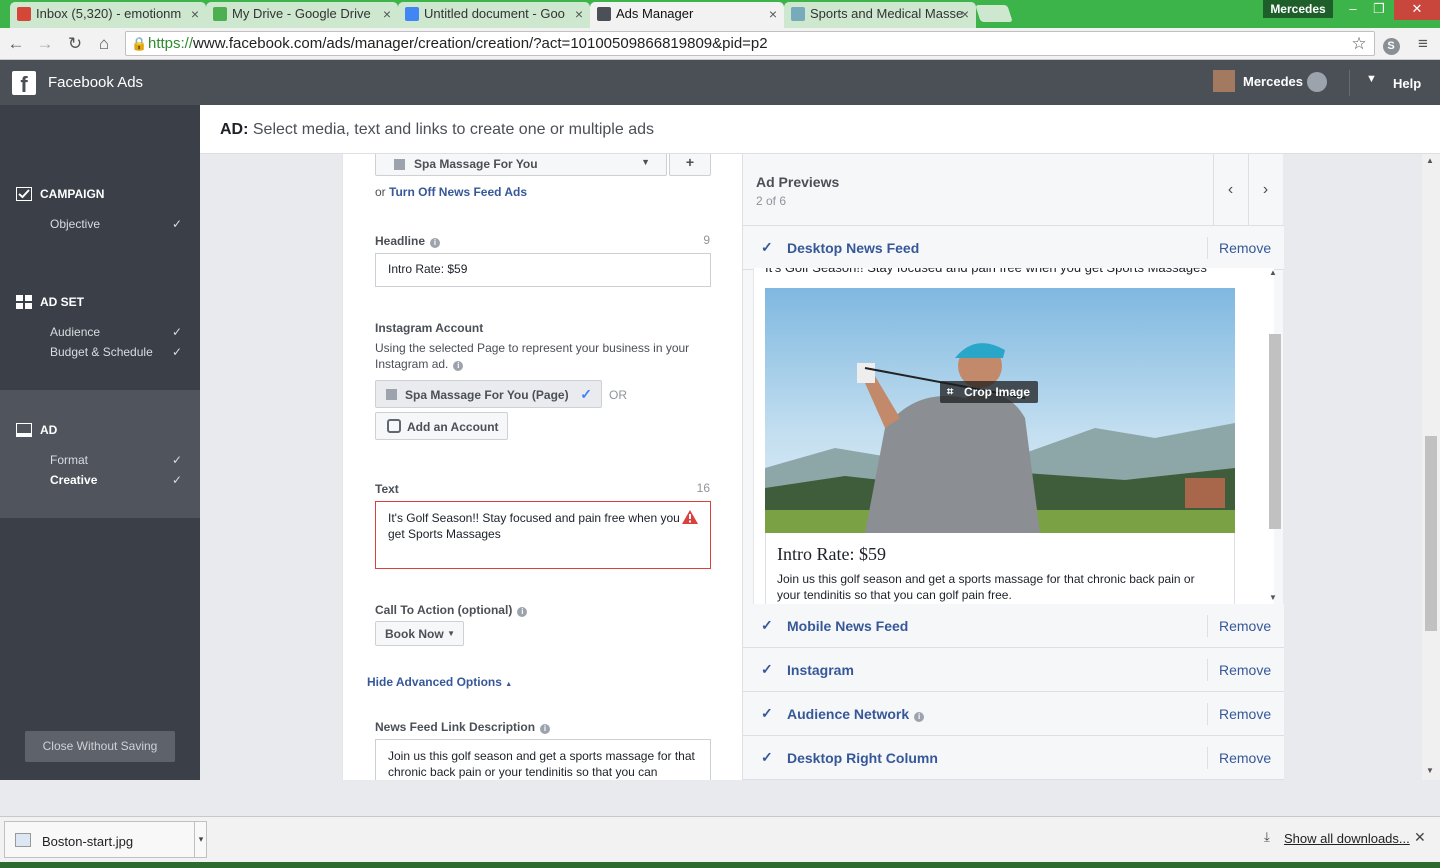 The width and height of the screenshot is (1440, 868). I want to click on app-title: Facebook Ads, so click(95, 82).